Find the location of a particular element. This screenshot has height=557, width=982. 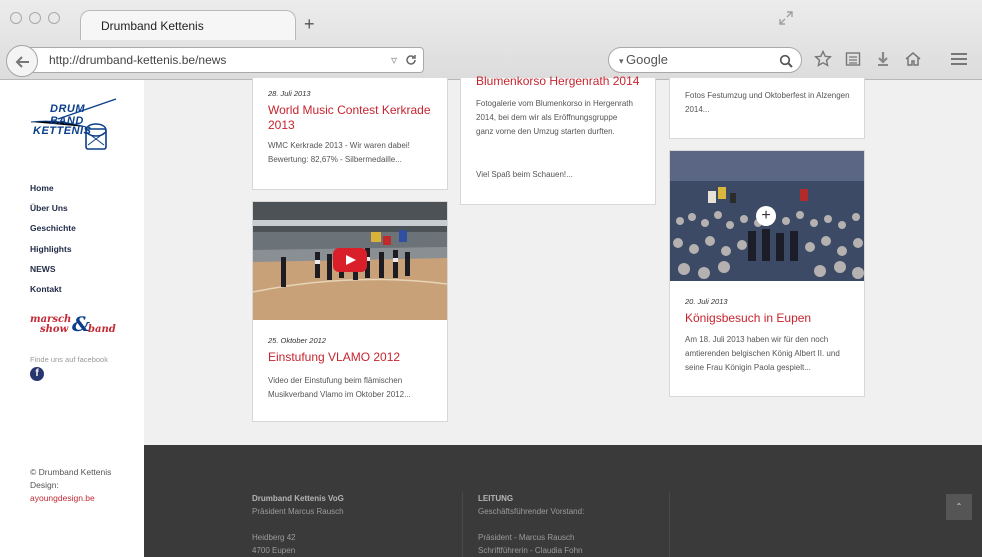

fullscreen-icon is located at coordinates (786, 19).